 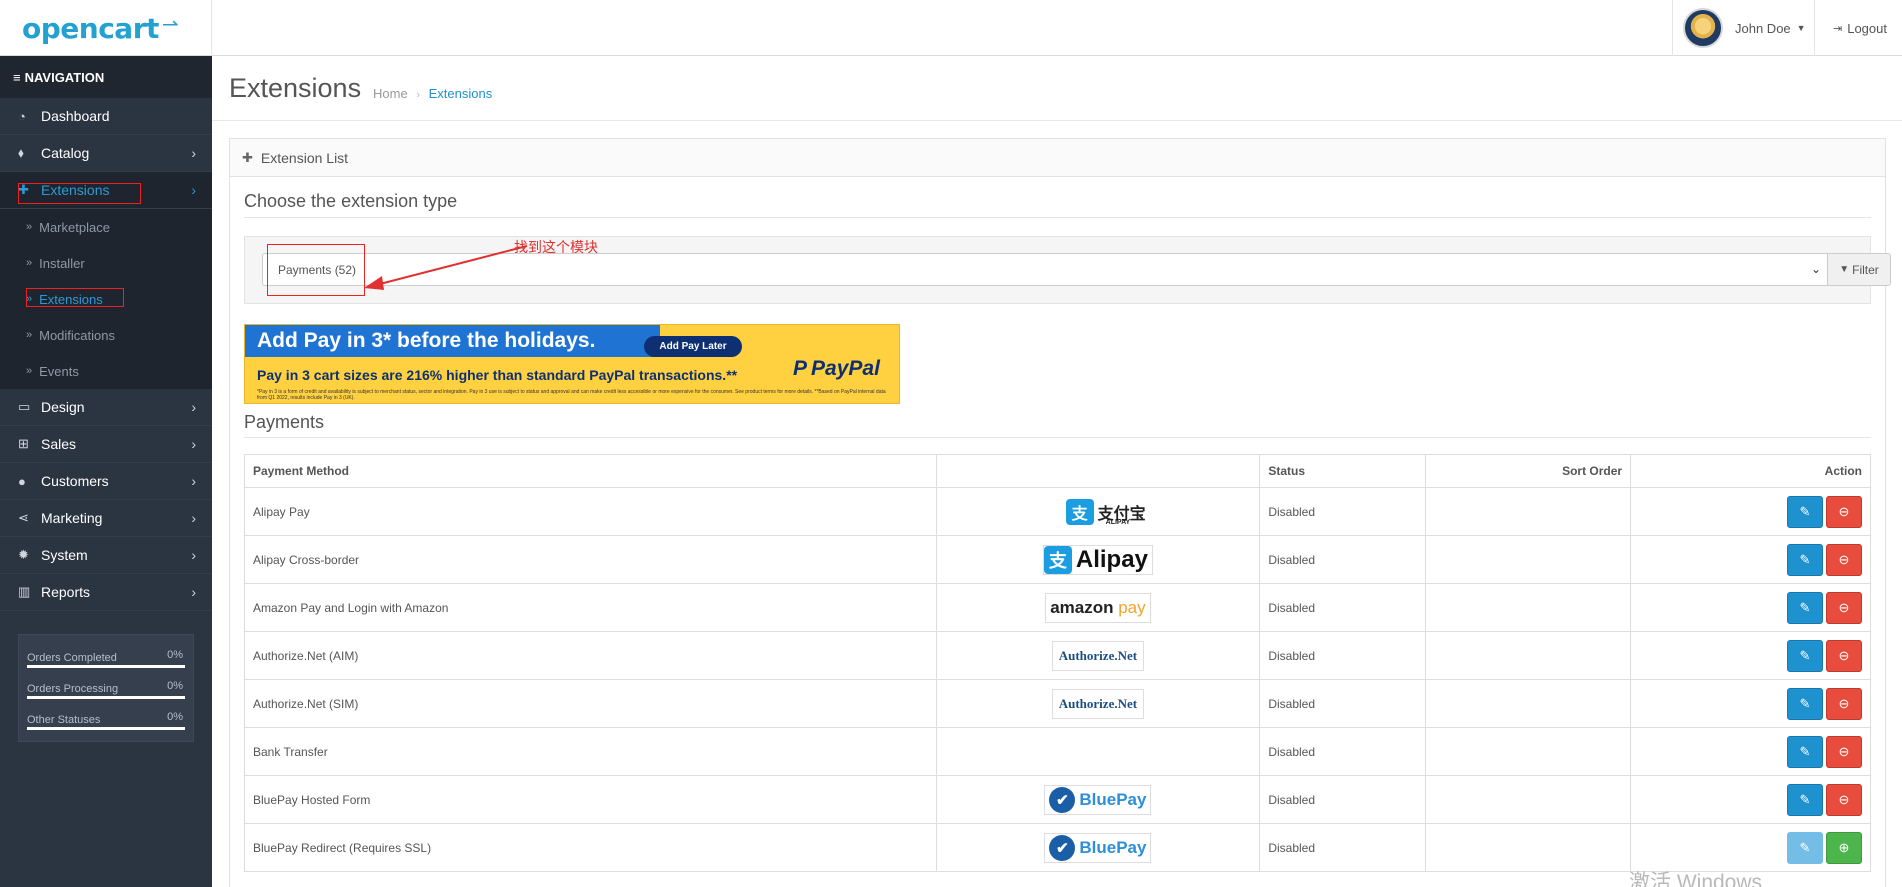 I want to click on payment-logo-cell: Authorize.Net, so click(x=1098, y=655).